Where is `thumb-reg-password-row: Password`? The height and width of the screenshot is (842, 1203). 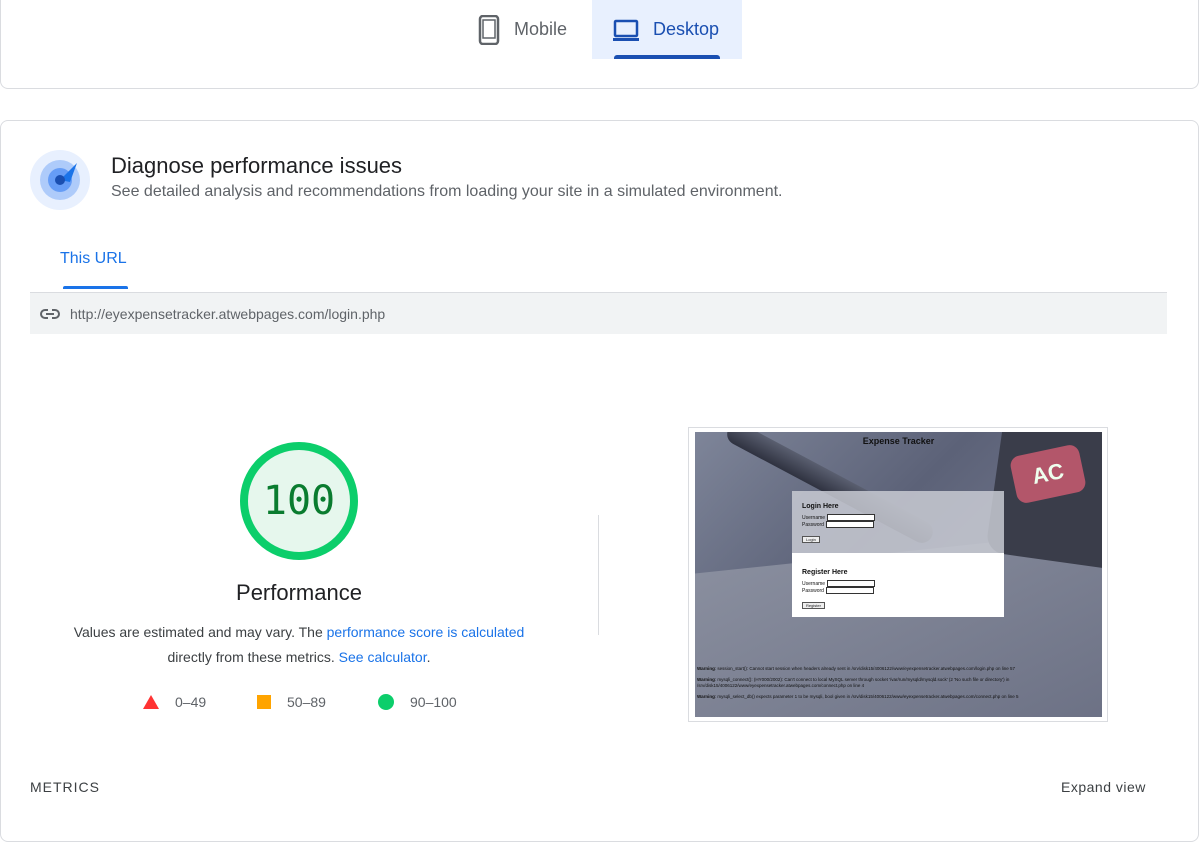 thumb-reg-password-row: Password is located at coordinates (898, 590).